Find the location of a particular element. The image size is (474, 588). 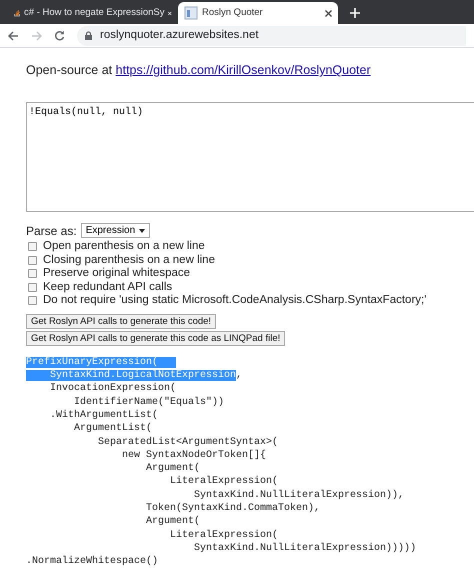

address-bar: roslynquoter.azurewebsites.net is located at coordinates (271, 36).